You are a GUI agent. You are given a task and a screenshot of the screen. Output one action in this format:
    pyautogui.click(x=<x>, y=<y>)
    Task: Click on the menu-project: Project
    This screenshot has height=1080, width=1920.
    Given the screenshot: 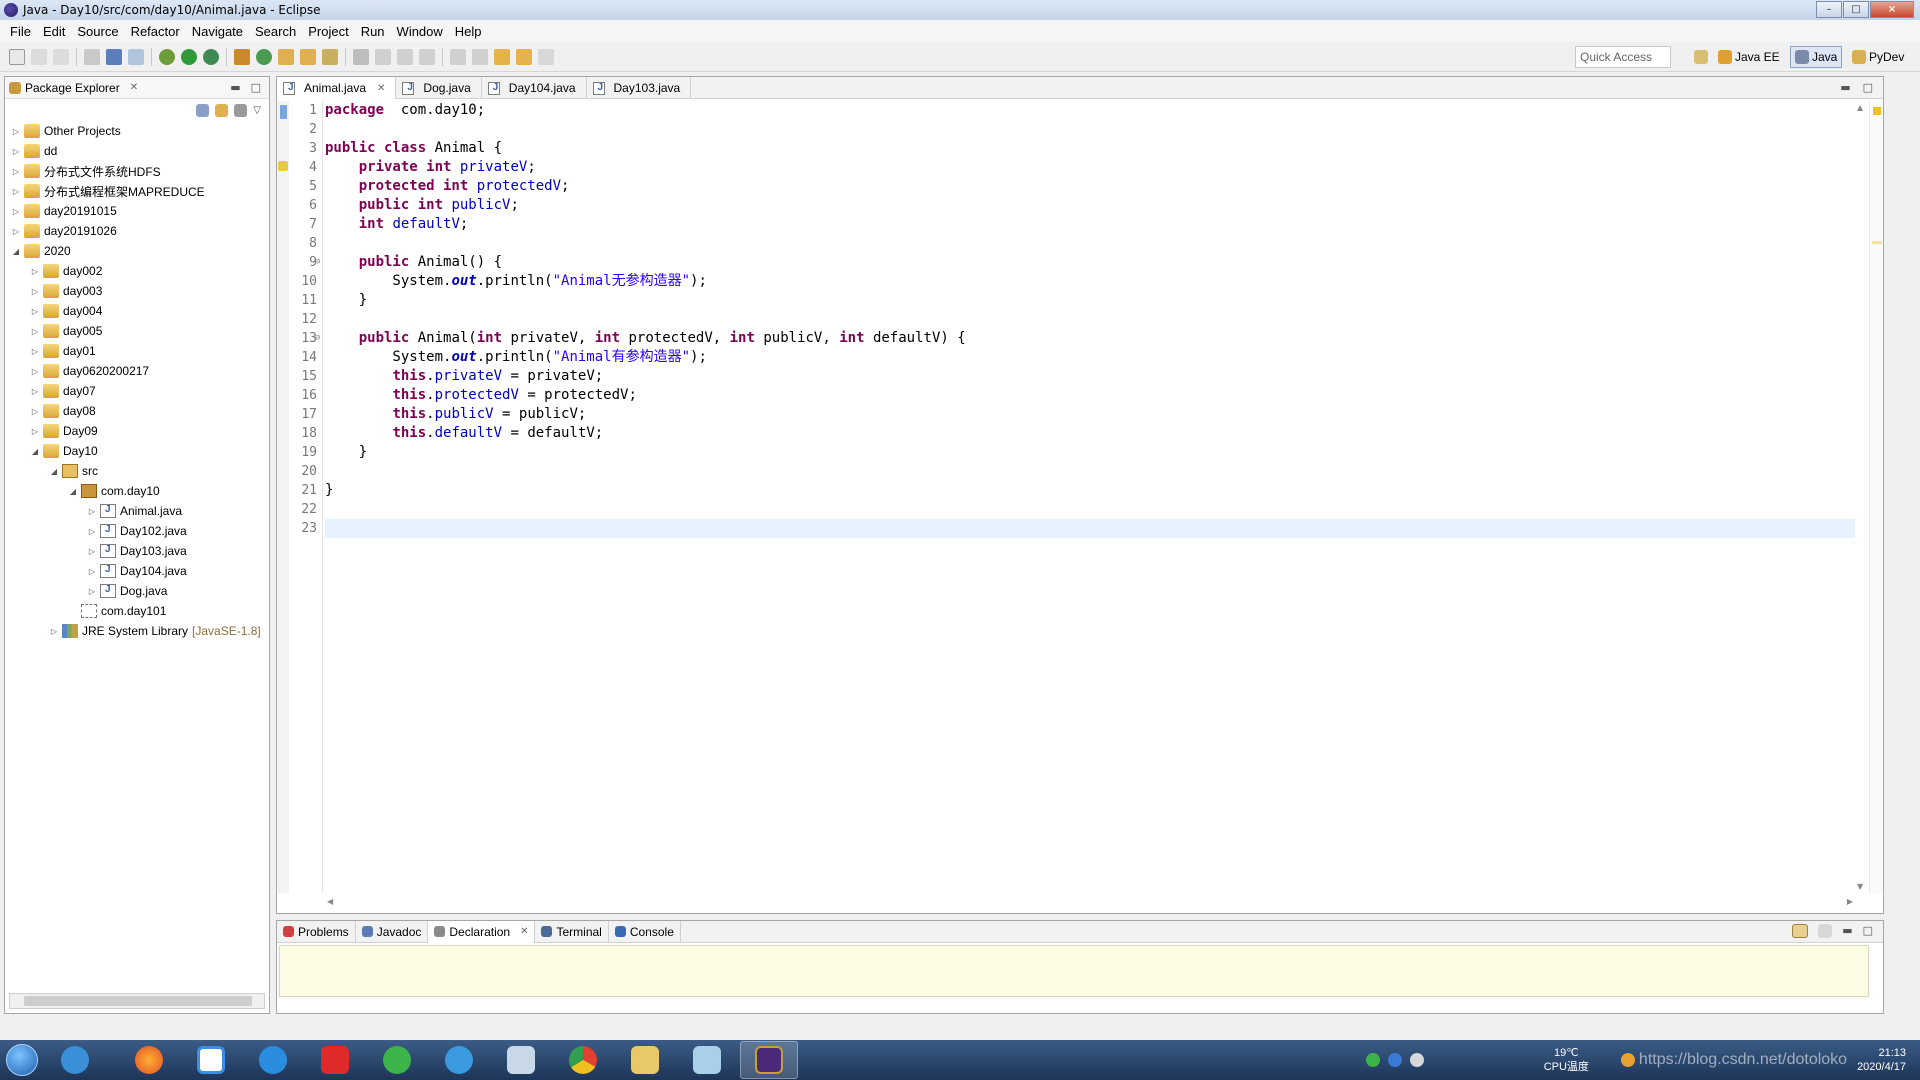 What is the action you would take?
    pyautogui.click(x=328, y=31)
    